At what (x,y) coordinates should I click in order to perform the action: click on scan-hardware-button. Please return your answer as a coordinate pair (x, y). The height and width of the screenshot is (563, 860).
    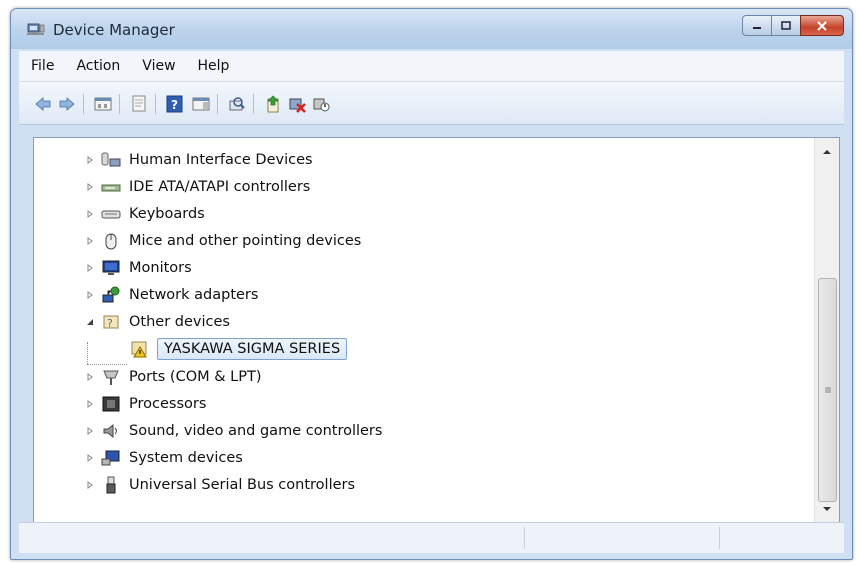
    Looking at the image, I should click on (237, 104).